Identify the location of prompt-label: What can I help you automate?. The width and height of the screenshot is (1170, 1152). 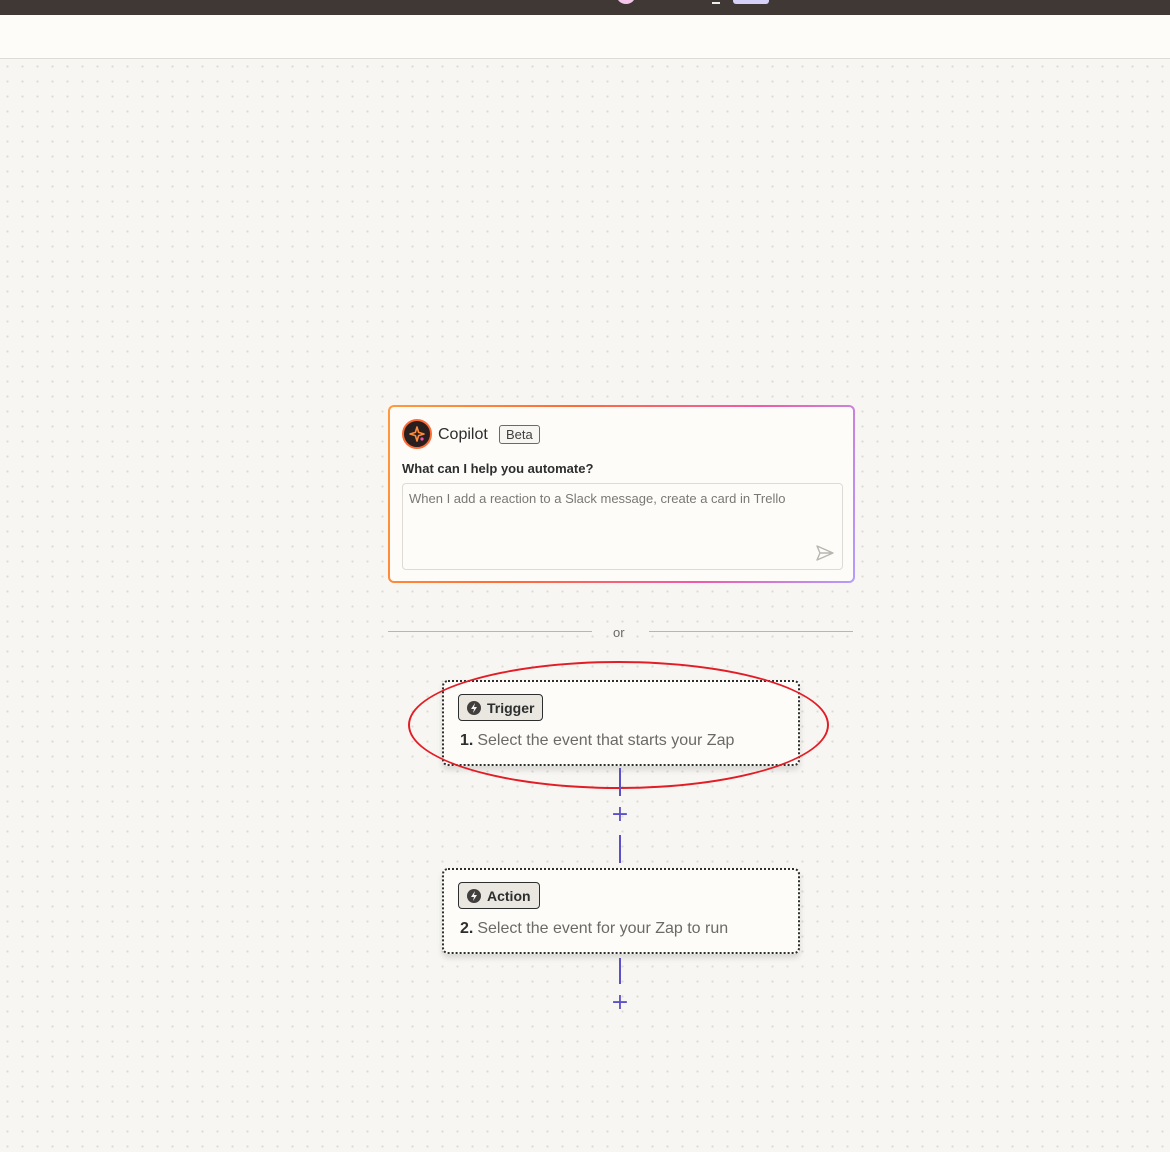
(498, 468).